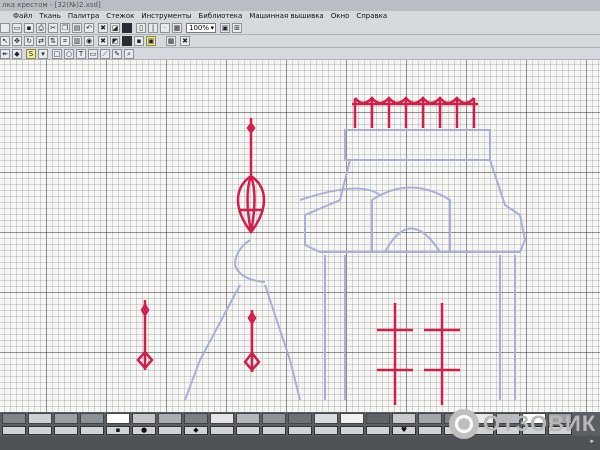  I want to click on pencil-icon: ✎, so click(117, 54).